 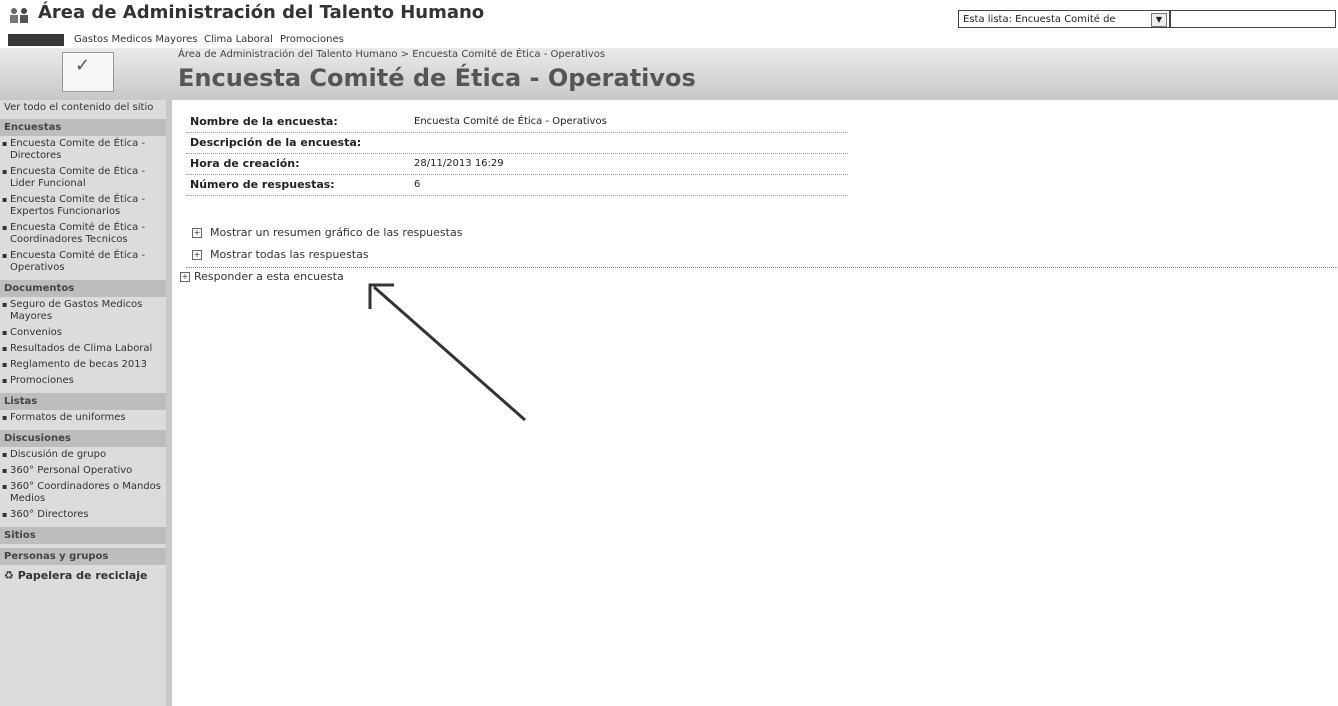 What do you see at coordinates (83, 150) in the screenshot?
I see `ql-item: Encuesta Comite de Ética - Directores` at bounding box center [83, 150].